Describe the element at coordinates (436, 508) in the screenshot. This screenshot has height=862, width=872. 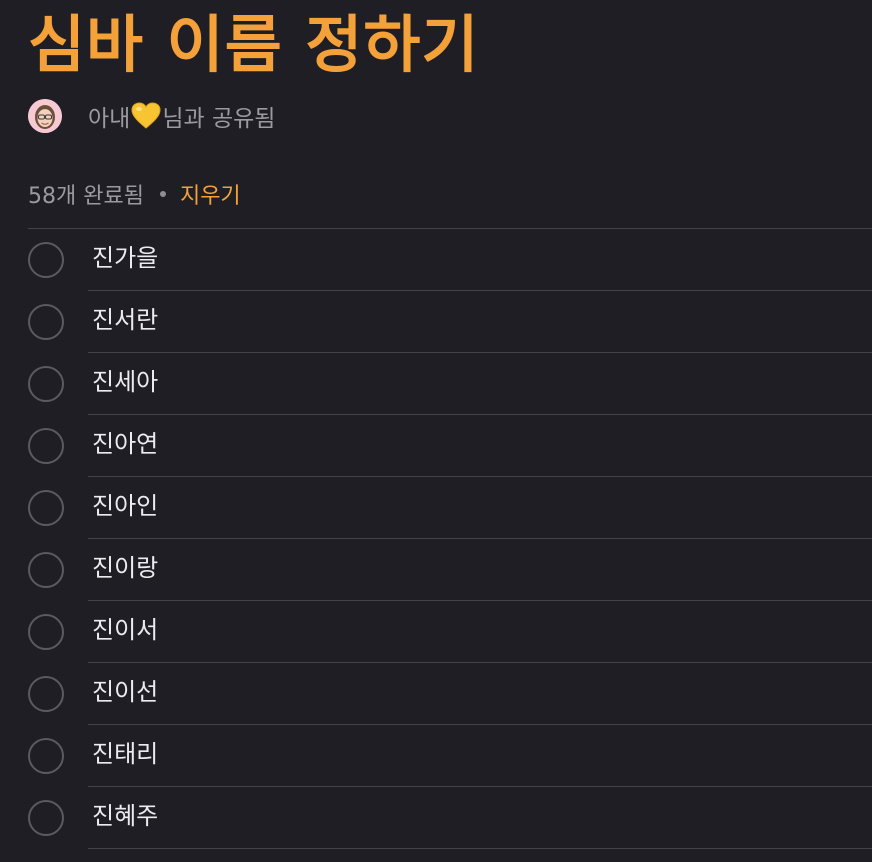
I see `list-item: 진아인` at that location.